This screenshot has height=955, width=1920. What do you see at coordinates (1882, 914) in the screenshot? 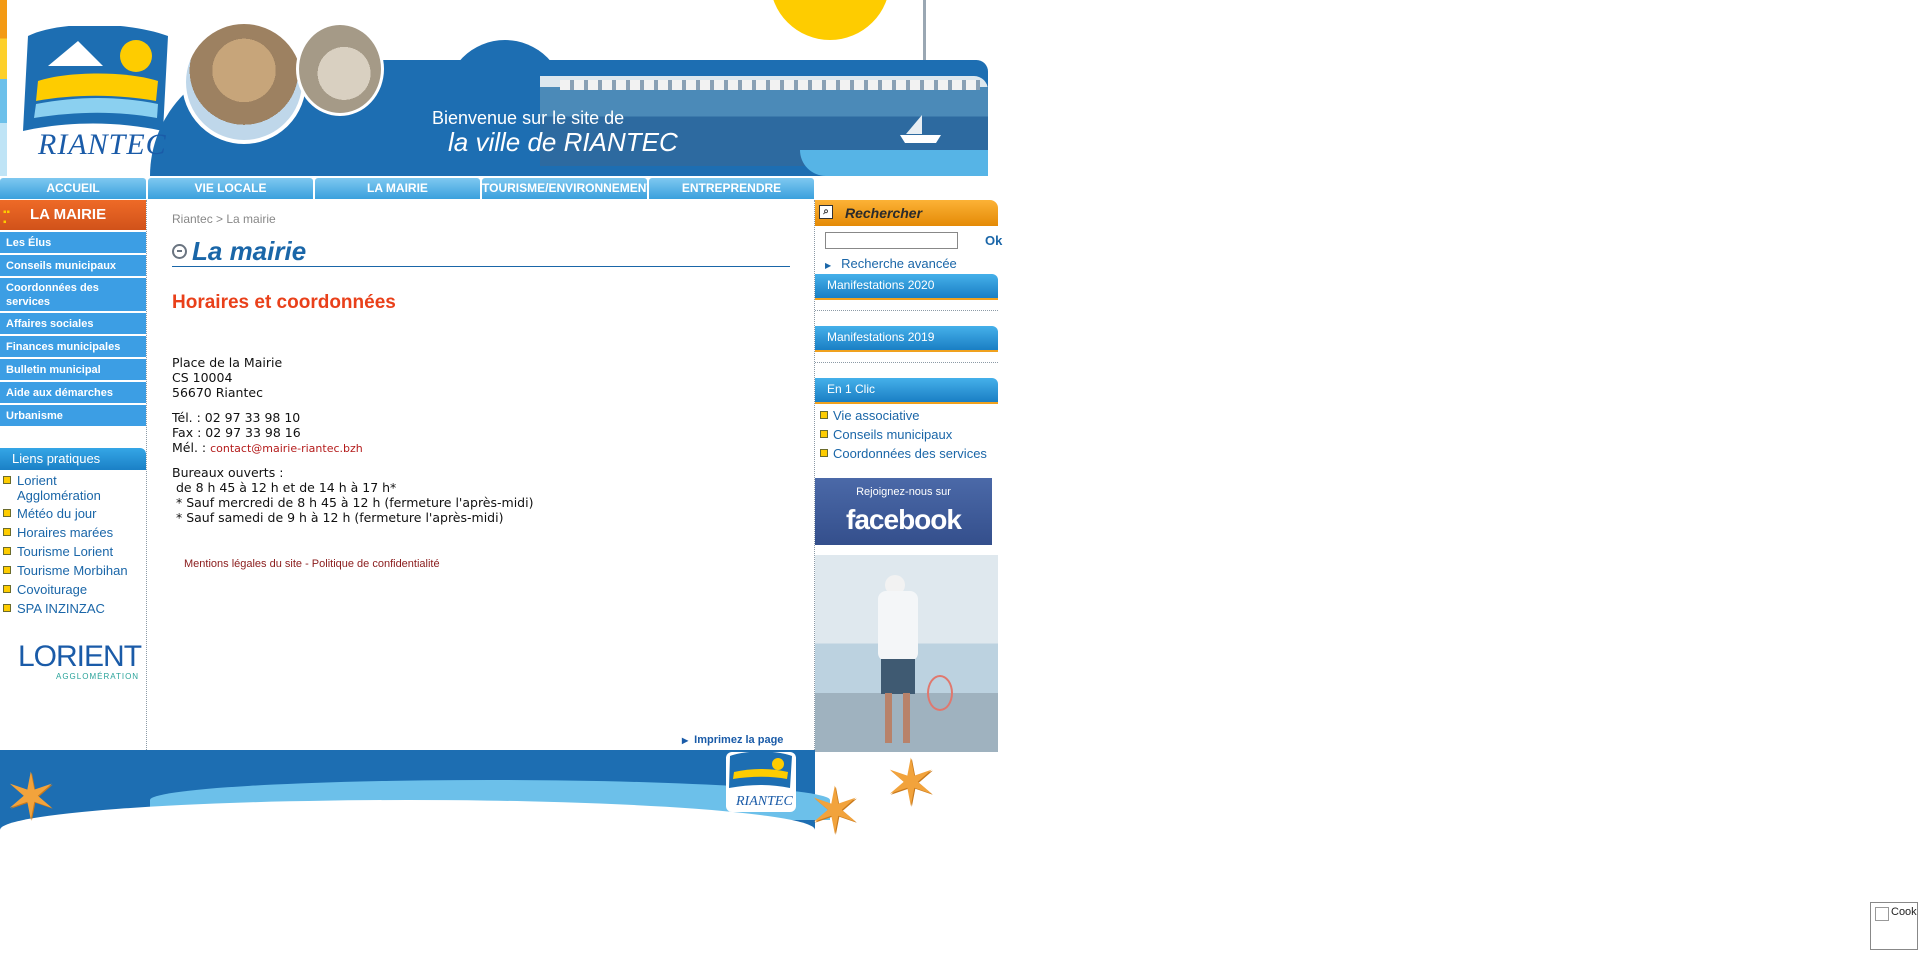
I see `broken-image-icon` at bounding box center [1882, 914].